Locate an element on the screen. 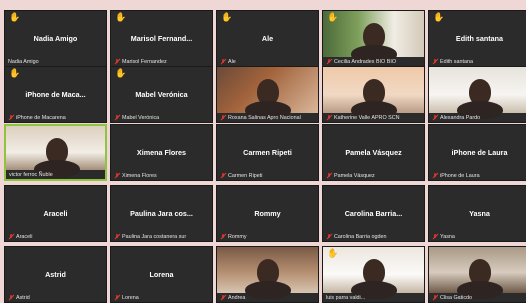 The image size is (526, 303). participant-tile-lorena: Lorena Lorena is located at coordinates (161, 274).